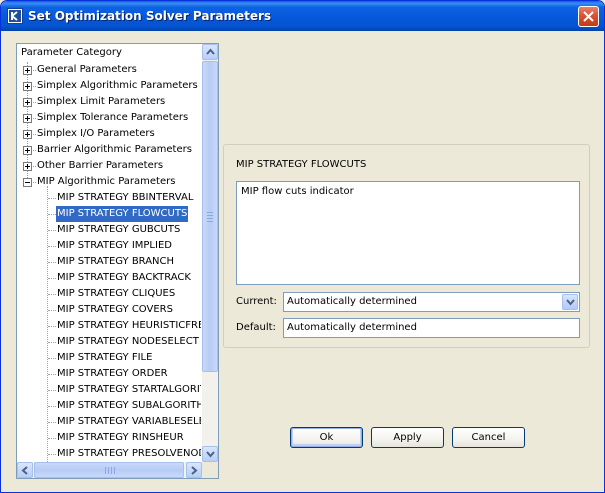 The height and width of the screenshot is (493, 605). I want to click on horizontal-scroll-thumb, so click(109, 470).